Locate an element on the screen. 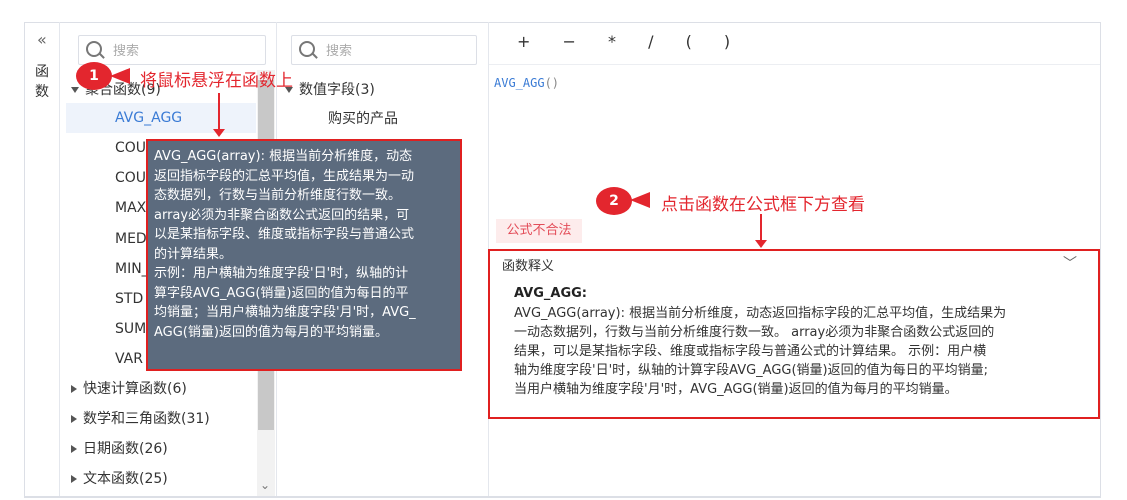  frame-bottom-border is located at coordinates (562, 496).